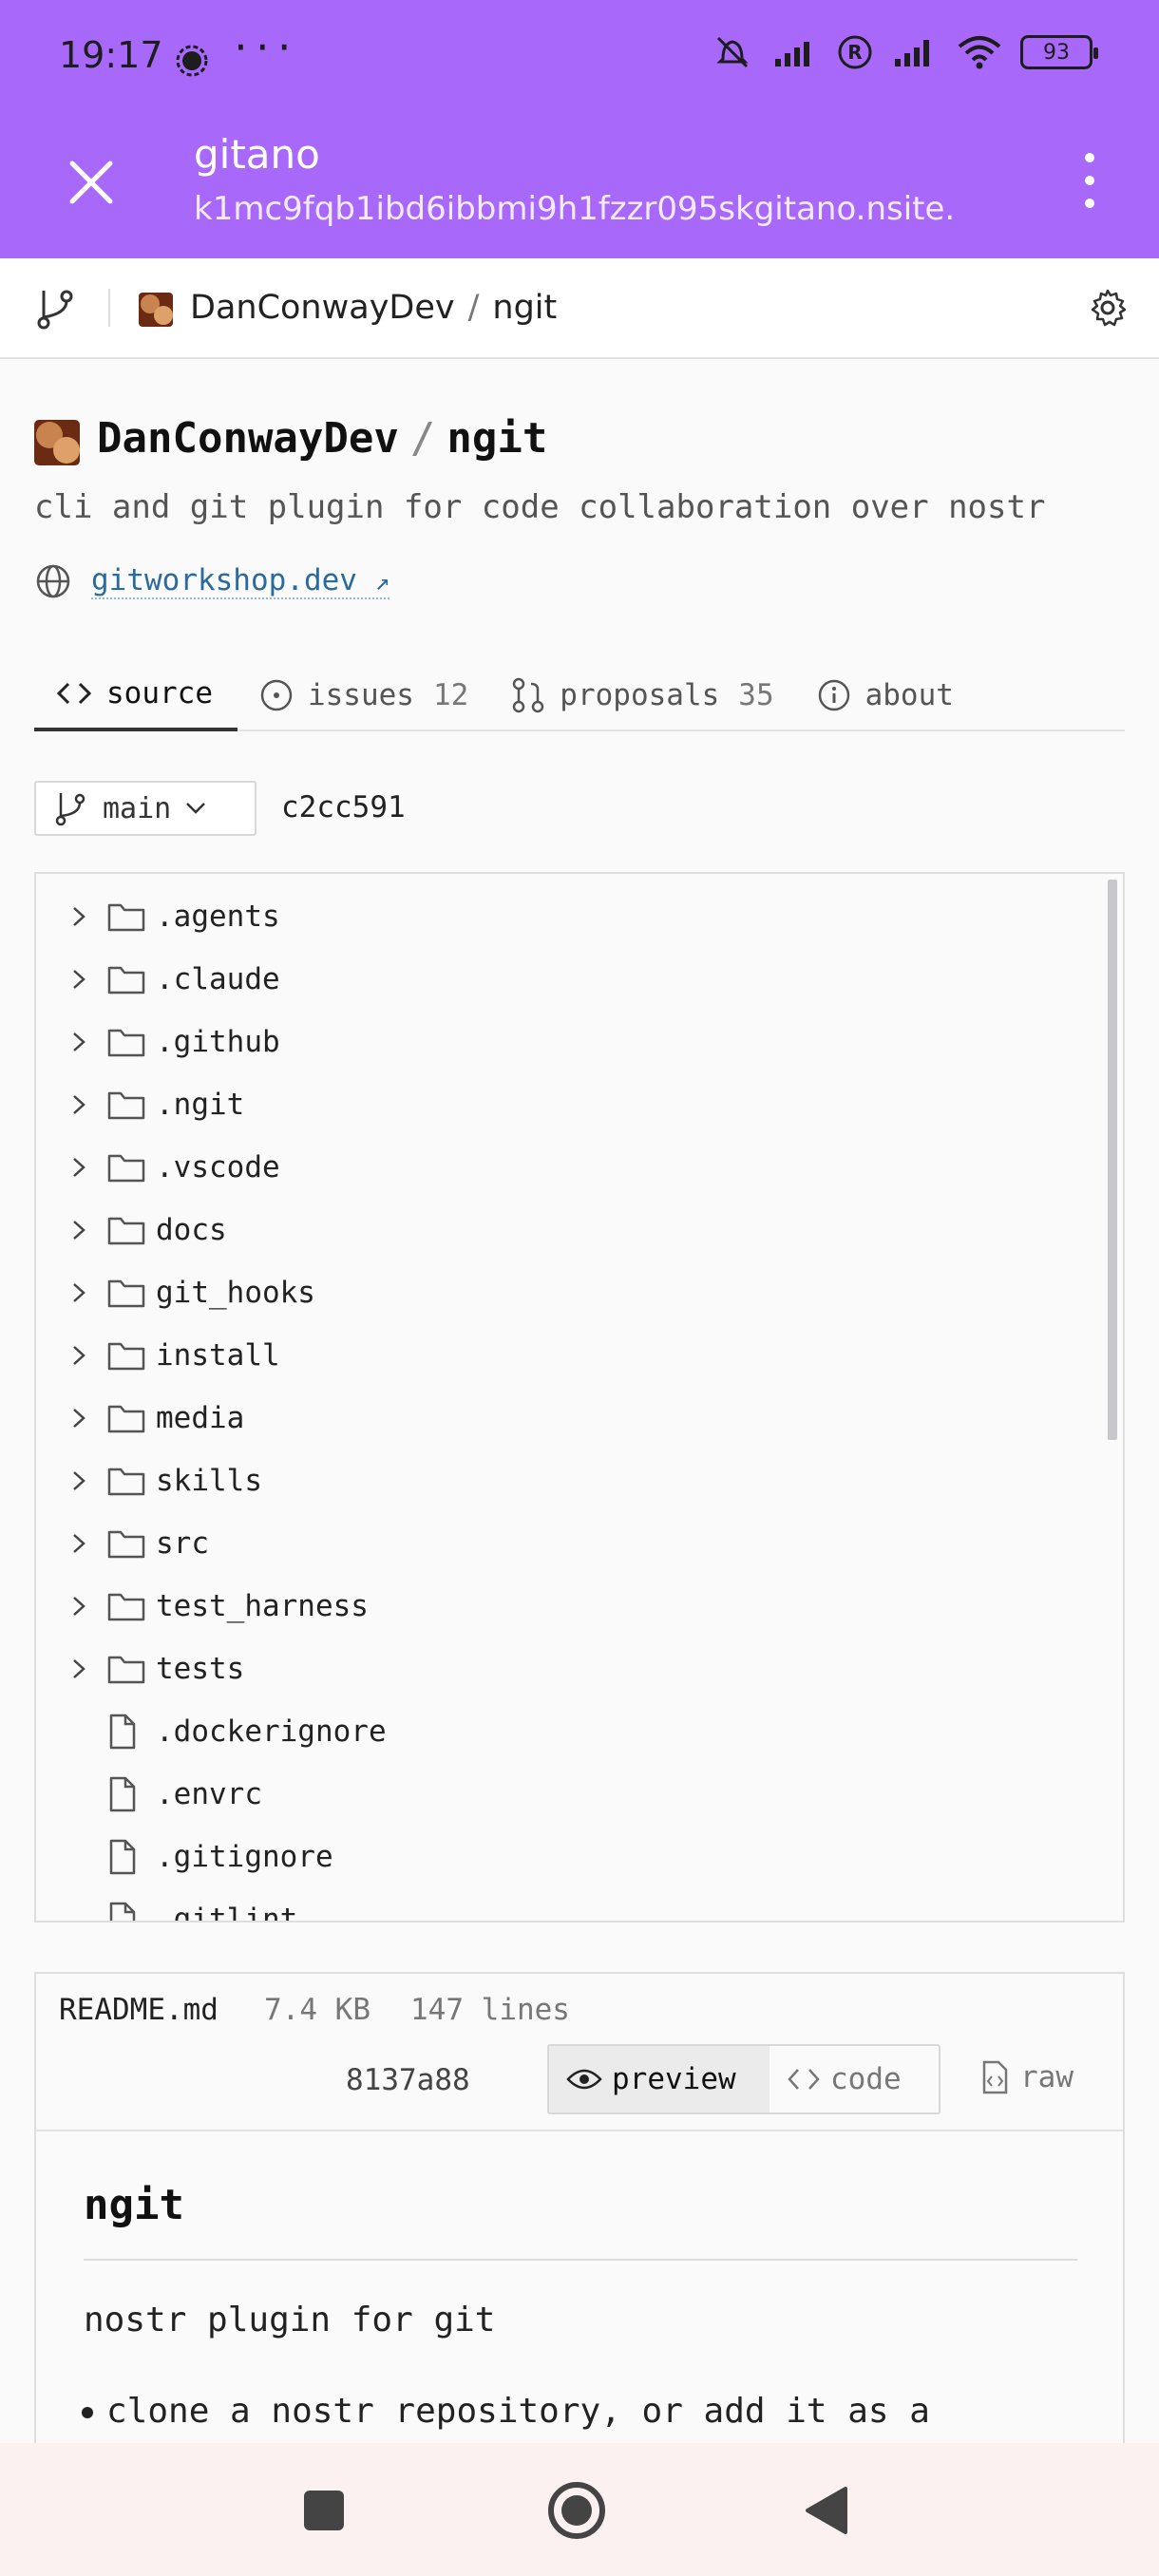 This screenshot has width=1159, height=2576. I want to click on more-options-icon, so click(1089, 180).